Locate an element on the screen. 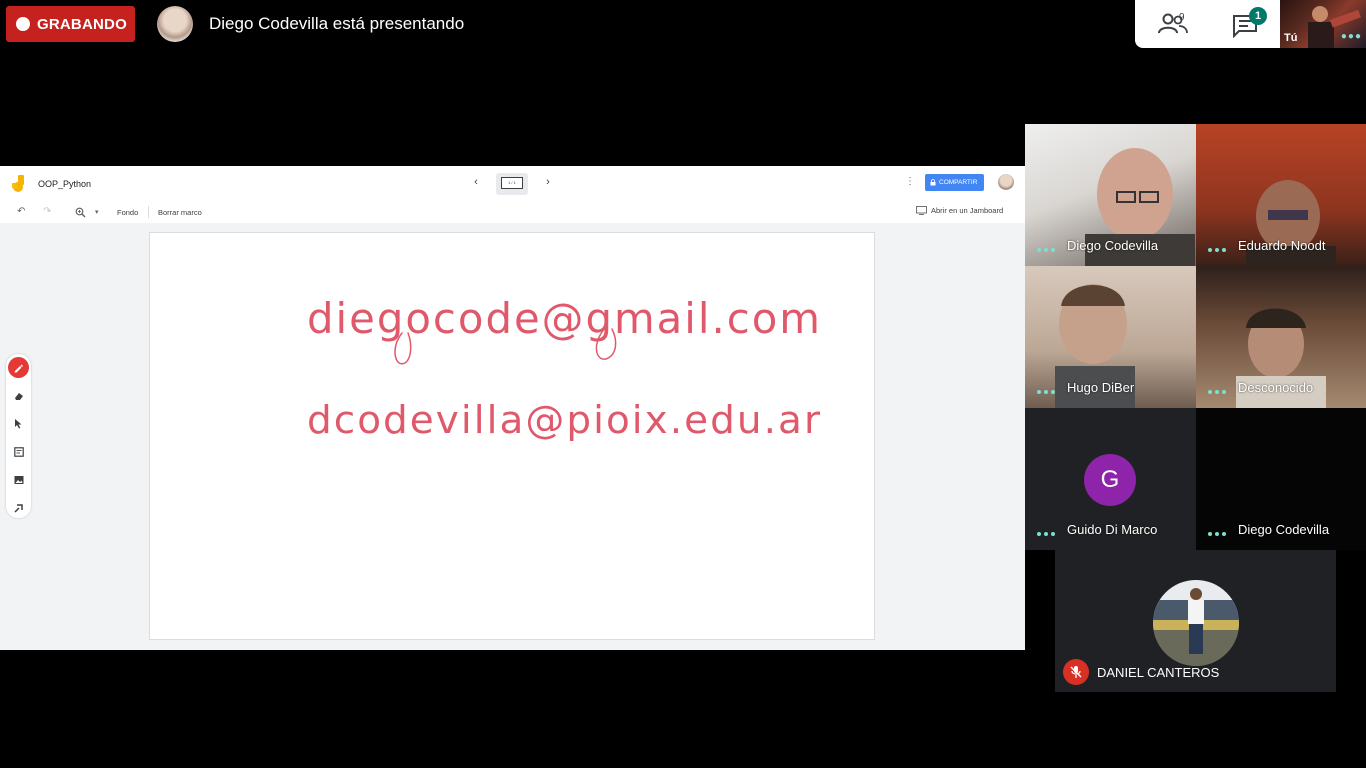 The height and width of the screenshot is (768, 1366). monitor-icon is located at coordinates (921, 210).